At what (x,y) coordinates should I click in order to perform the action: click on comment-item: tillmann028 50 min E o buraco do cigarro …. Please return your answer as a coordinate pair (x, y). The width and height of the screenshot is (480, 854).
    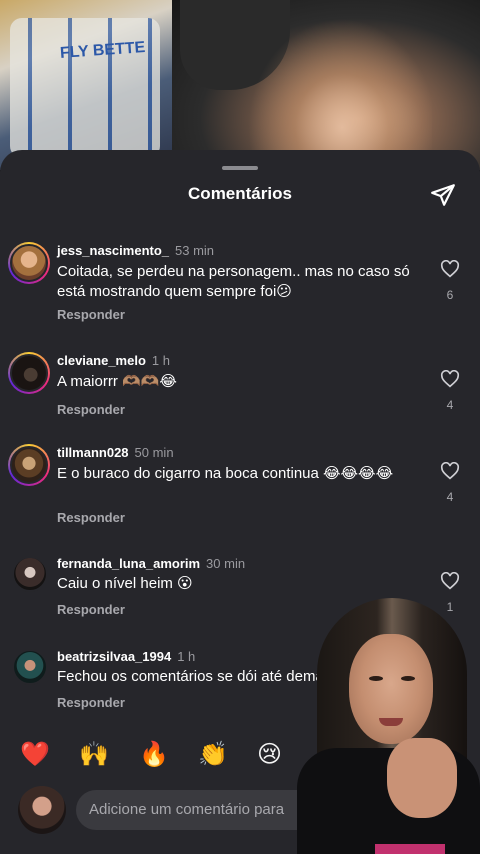
    Looking at the image, I should click on (240, 499).